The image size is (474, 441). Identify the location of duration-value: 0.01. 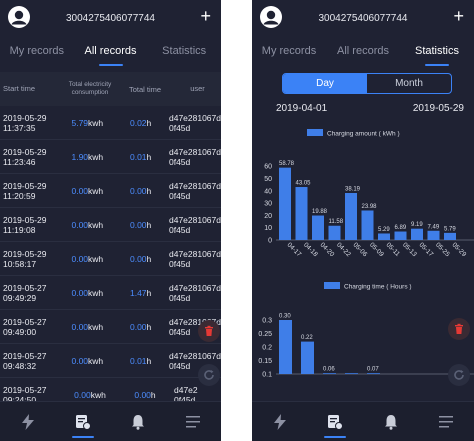
(138, 360).